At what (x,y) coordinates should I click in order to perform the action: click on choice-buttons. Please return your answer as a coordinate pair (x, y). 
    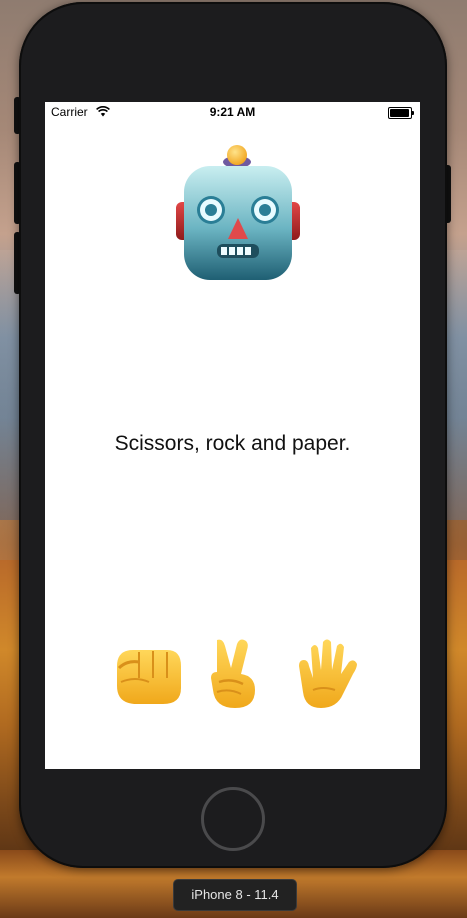
    Looking at the image, I should click on (232, 678).